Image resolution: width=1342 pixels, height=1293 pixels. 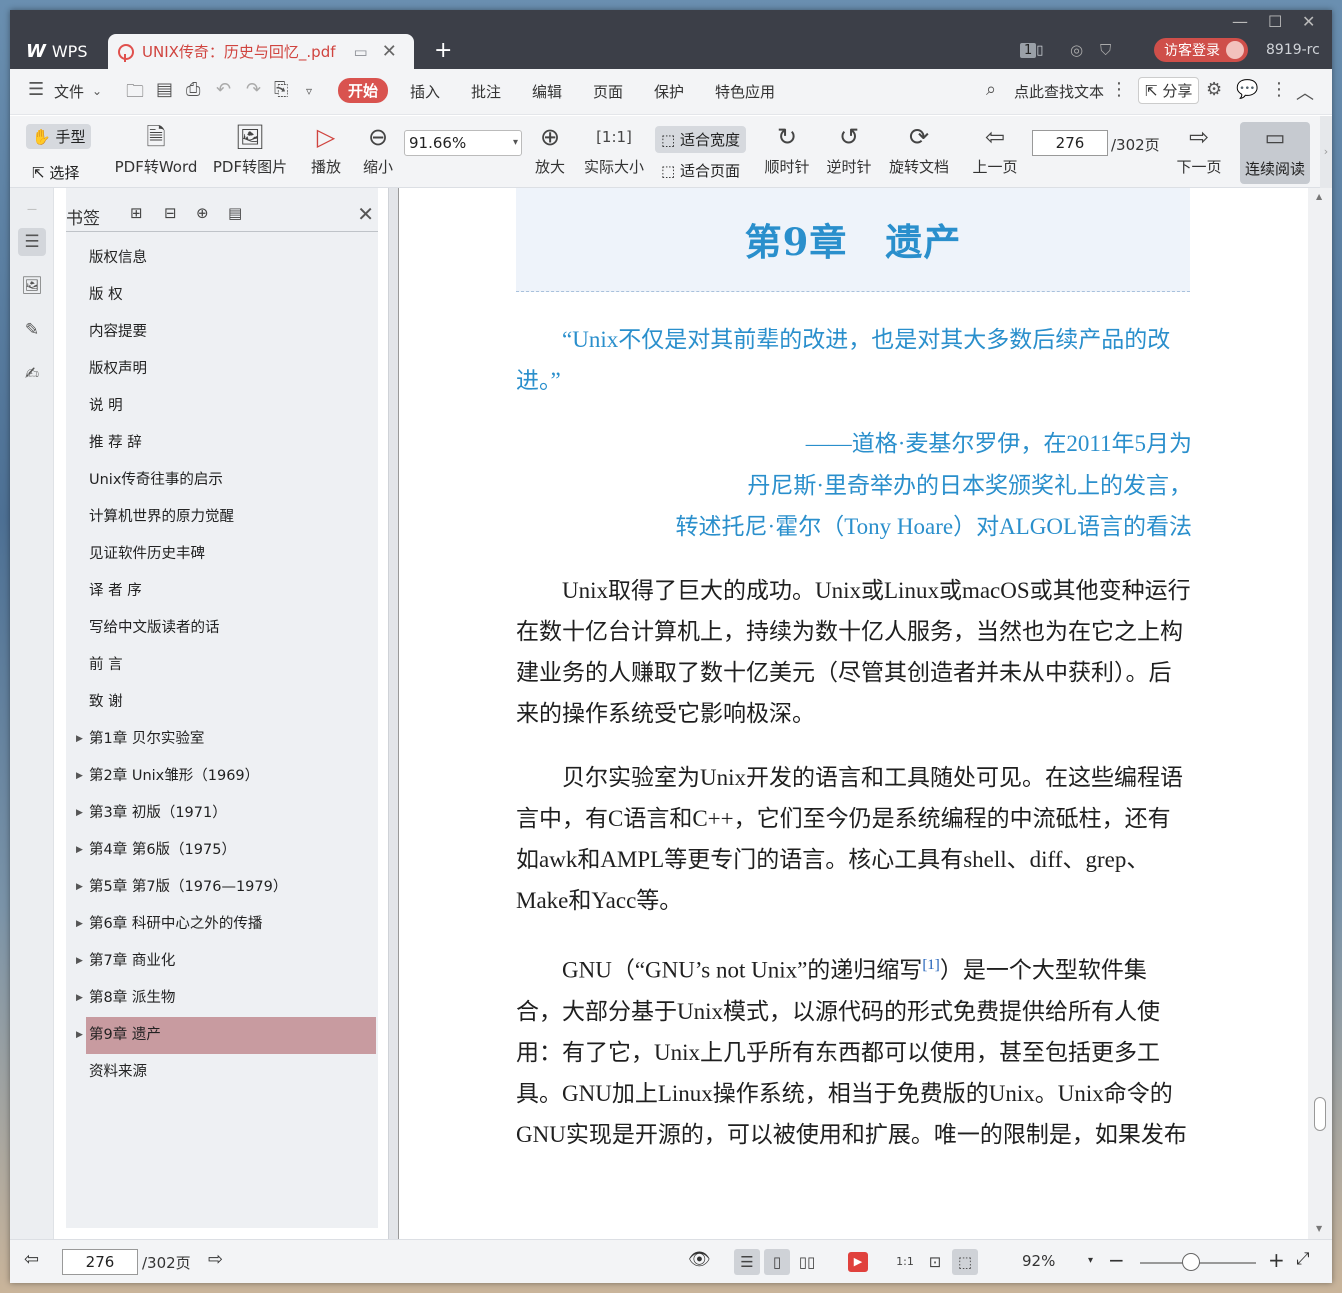 What do you see at coordinates (156, 148) in the screenshot?
I see `pdf-to-word-button: 🗎 PDF转Word` at bounding box center [156, 148].